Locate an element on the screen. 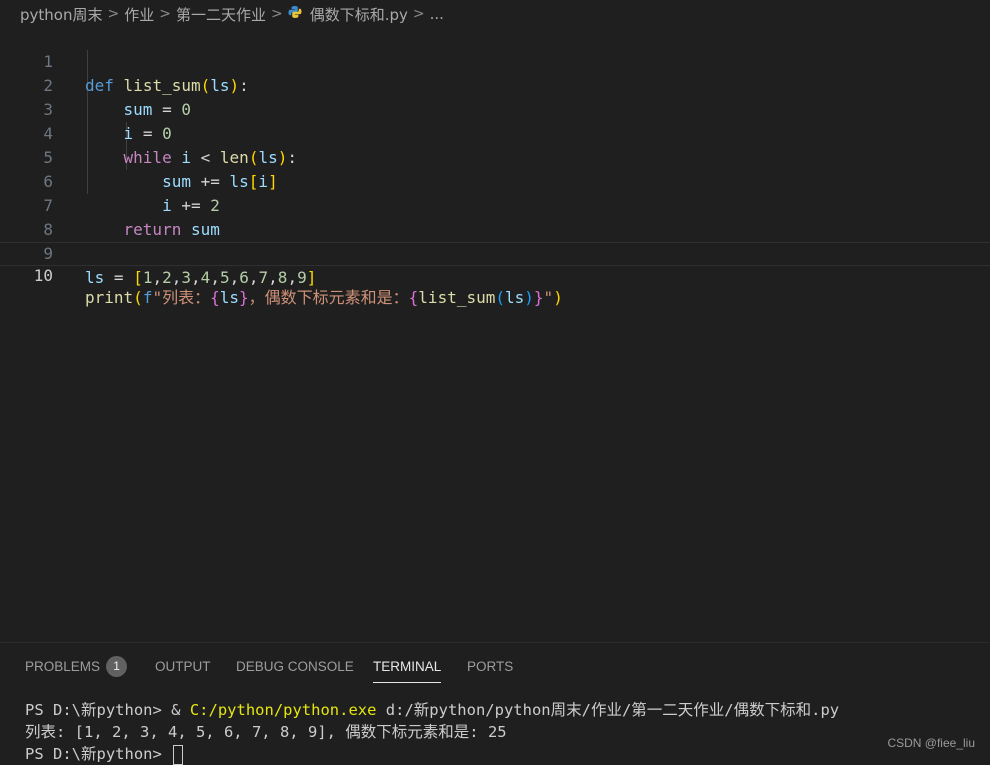 This screenshot has width=990, height=765. python-icon is located at coordinates (295, 14).